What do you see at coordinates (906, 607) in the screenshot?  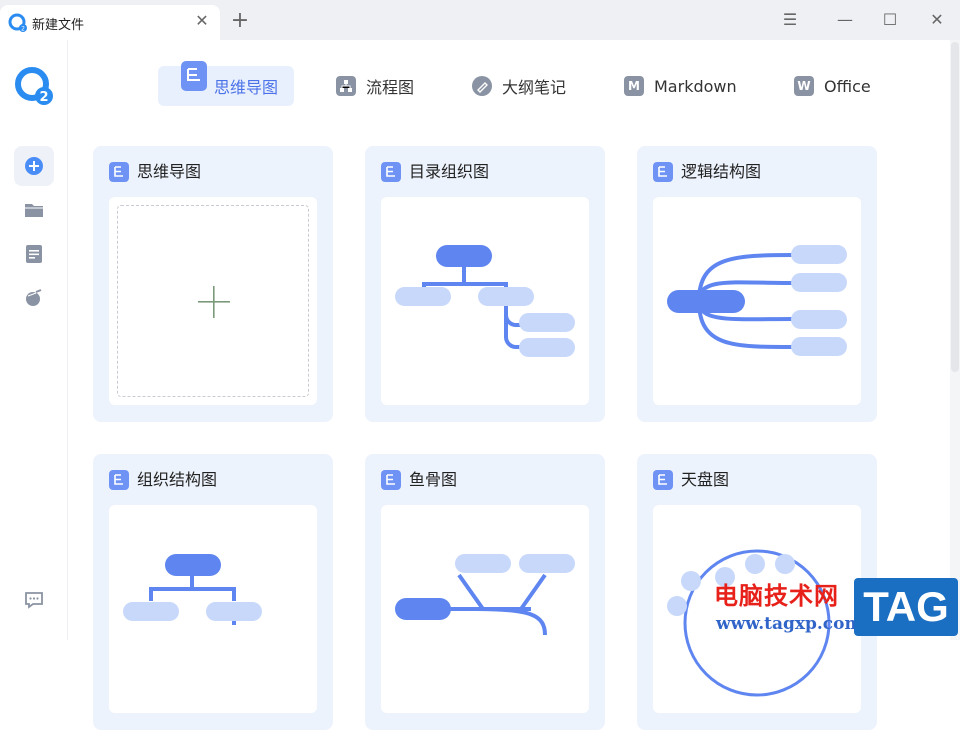 I see `watermark-badge: TAG` at bounding box center [906, 607].